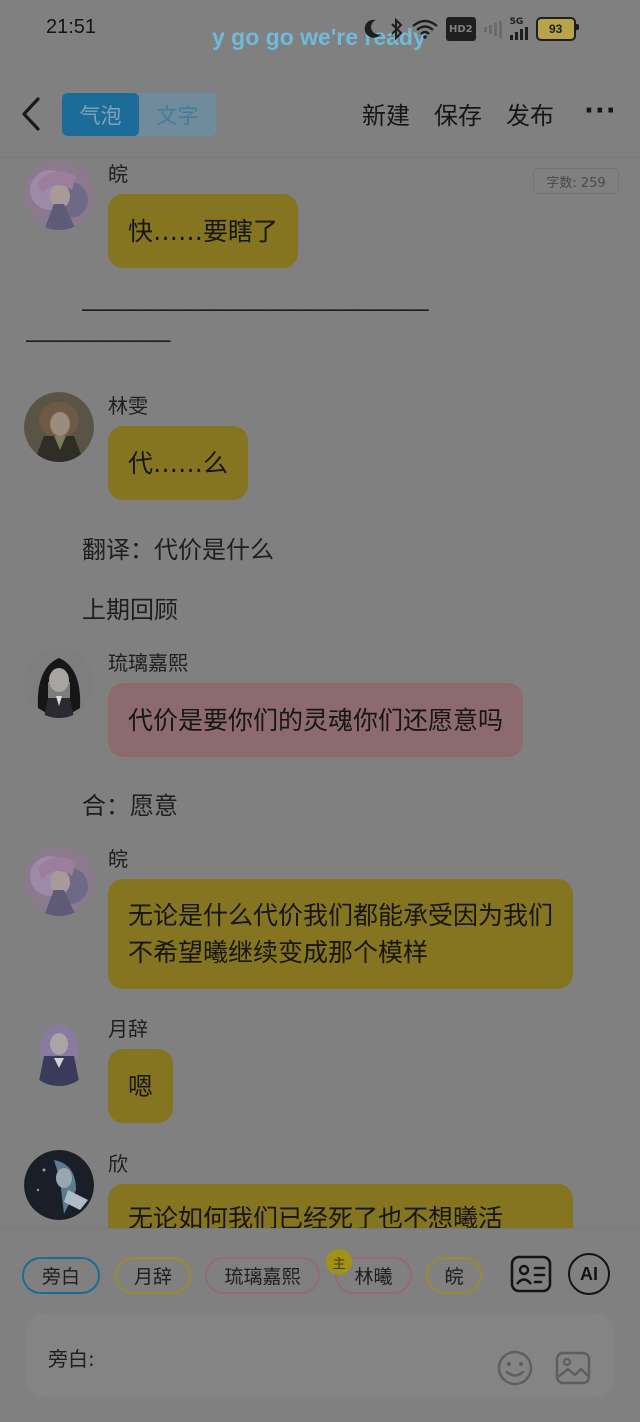 The height and width of the screenshot is (1422, 640). What do you see at coordinates (576, 181) in the screenshot?
I see `word-count-badge: 字数: 259` at bounding box center [576, 181].